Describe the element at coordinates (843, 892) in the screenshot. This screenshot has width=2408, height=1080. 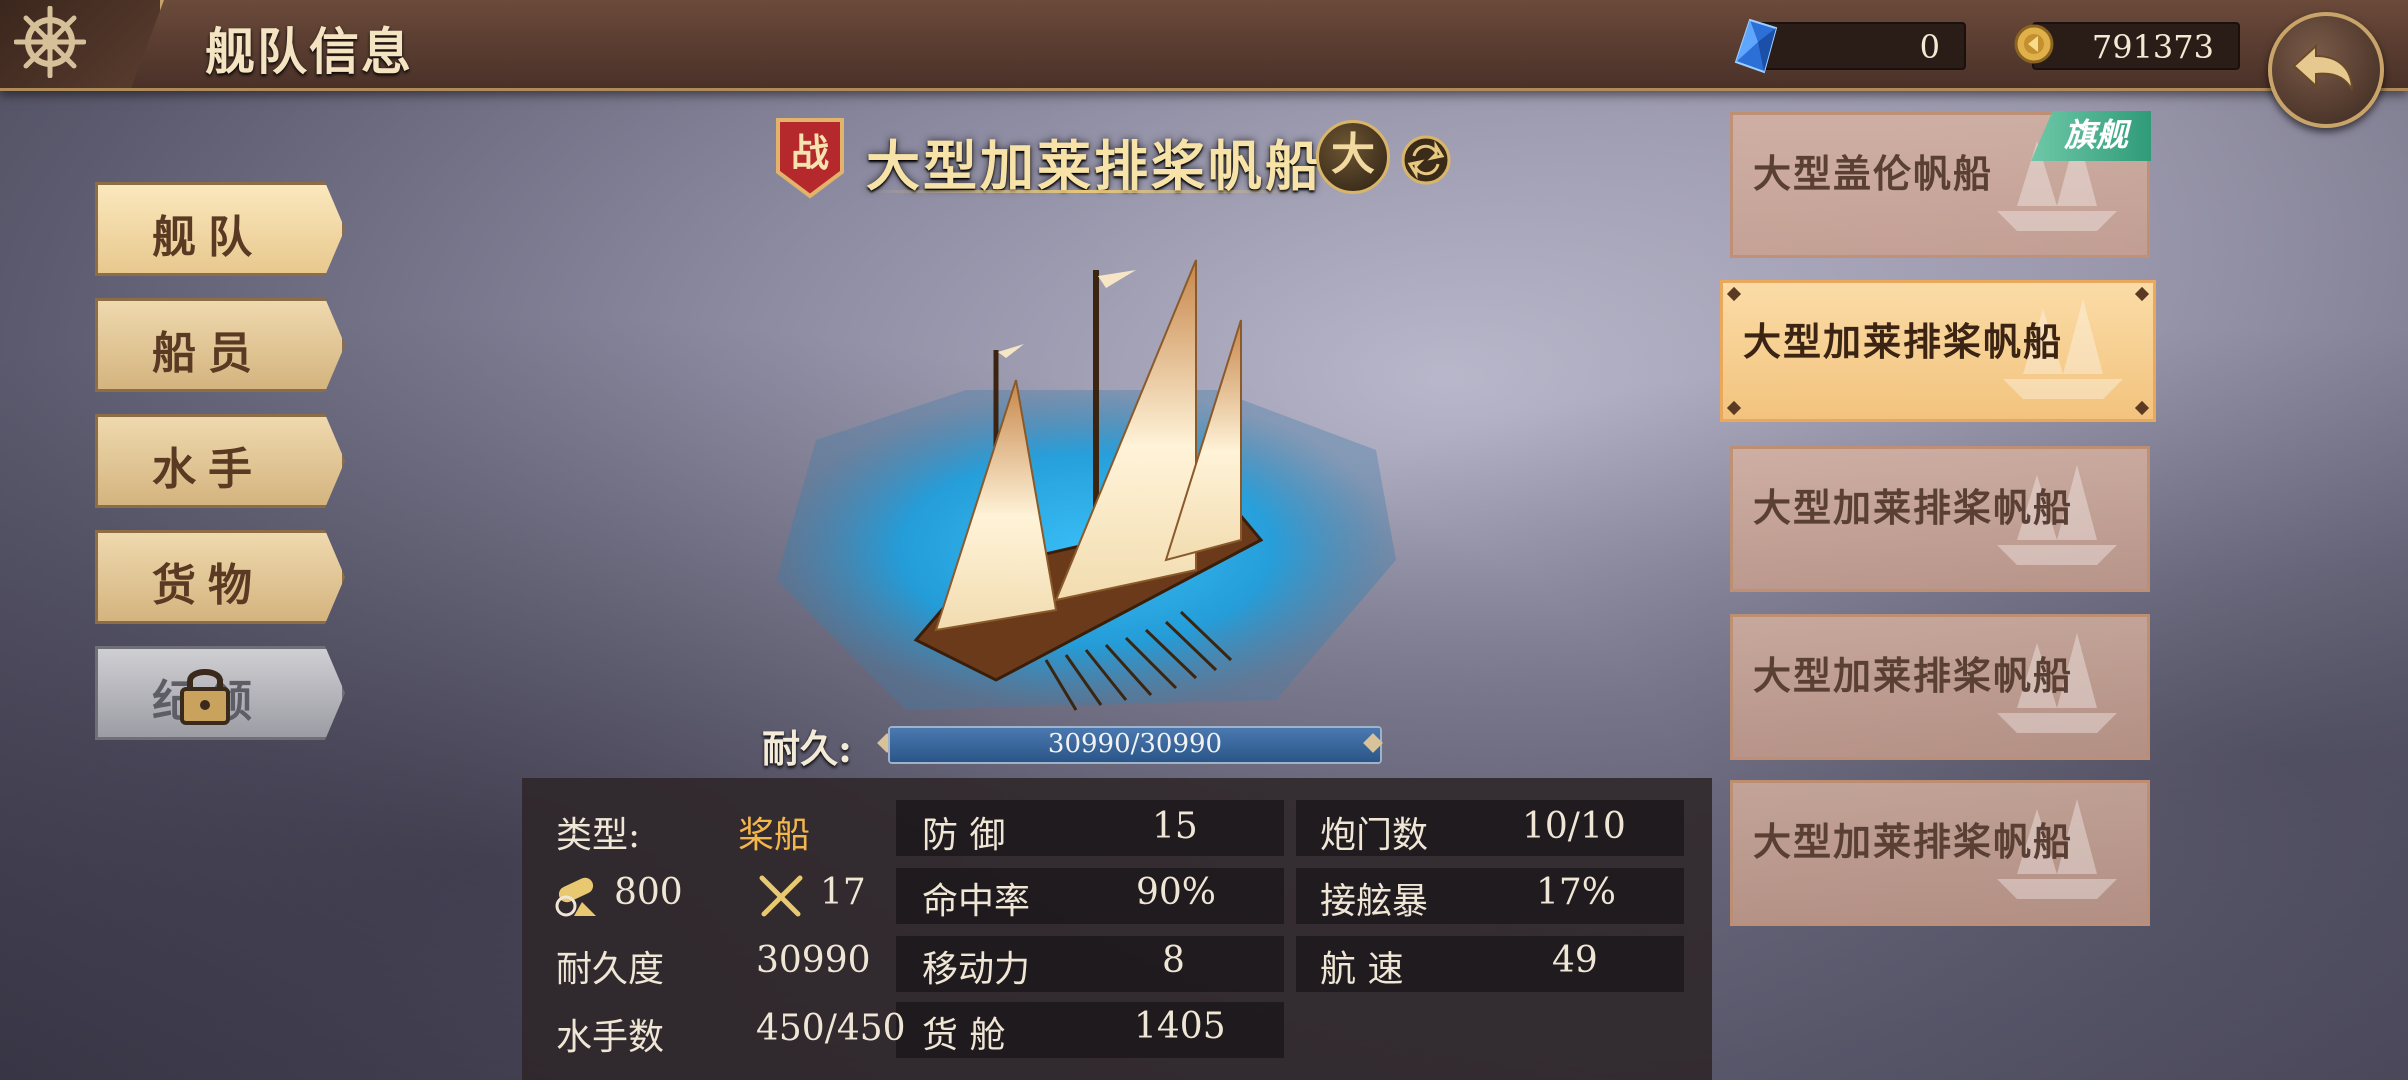
I see `melee-value: 17` at that location.